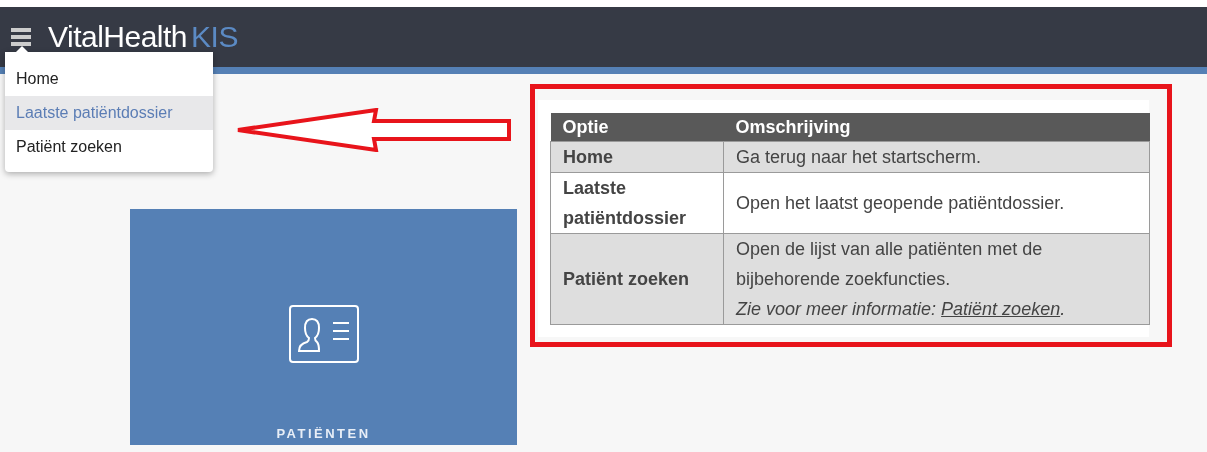 Image resolution: width=1207 pixels, height=452 pixels. Describe the element at coordinates (901, 309) in the screenshot. I see `reference-note: Zie voor meer informatie: Patiënt zoeken.` at that location.